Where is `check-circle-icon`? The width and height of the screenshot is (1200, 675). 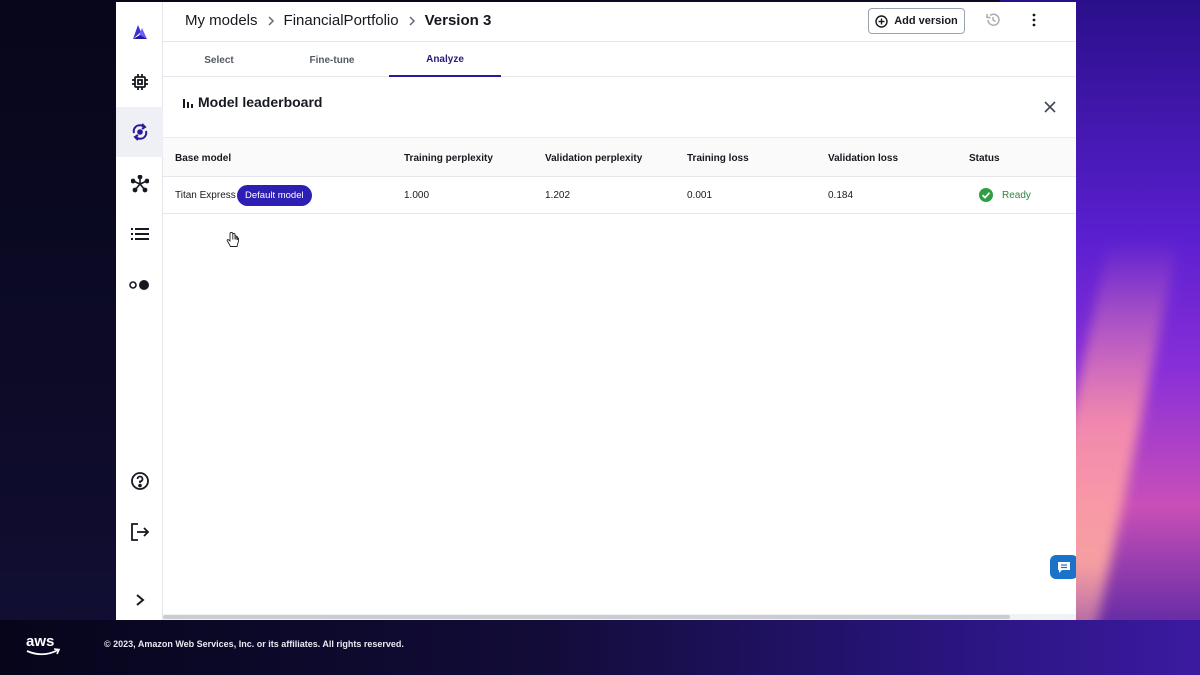
check-circle-icon is located at coordinates (986, 195).